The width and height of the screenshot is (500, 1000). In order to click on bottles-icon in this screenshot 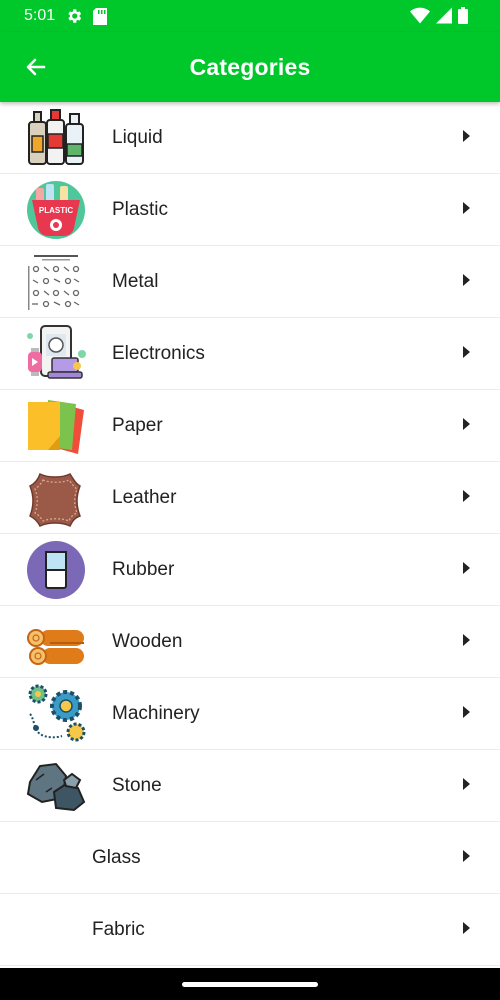, I will do `click(56, 138)`.